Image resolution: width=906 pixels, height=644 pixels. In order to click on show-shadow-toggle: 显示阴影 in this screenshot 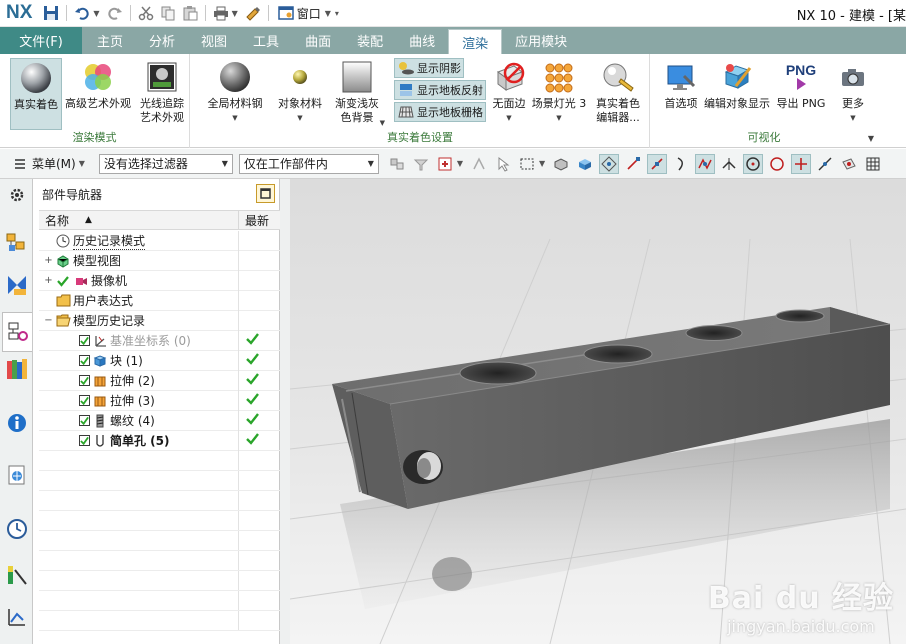, I will do `click(429, 68)`.